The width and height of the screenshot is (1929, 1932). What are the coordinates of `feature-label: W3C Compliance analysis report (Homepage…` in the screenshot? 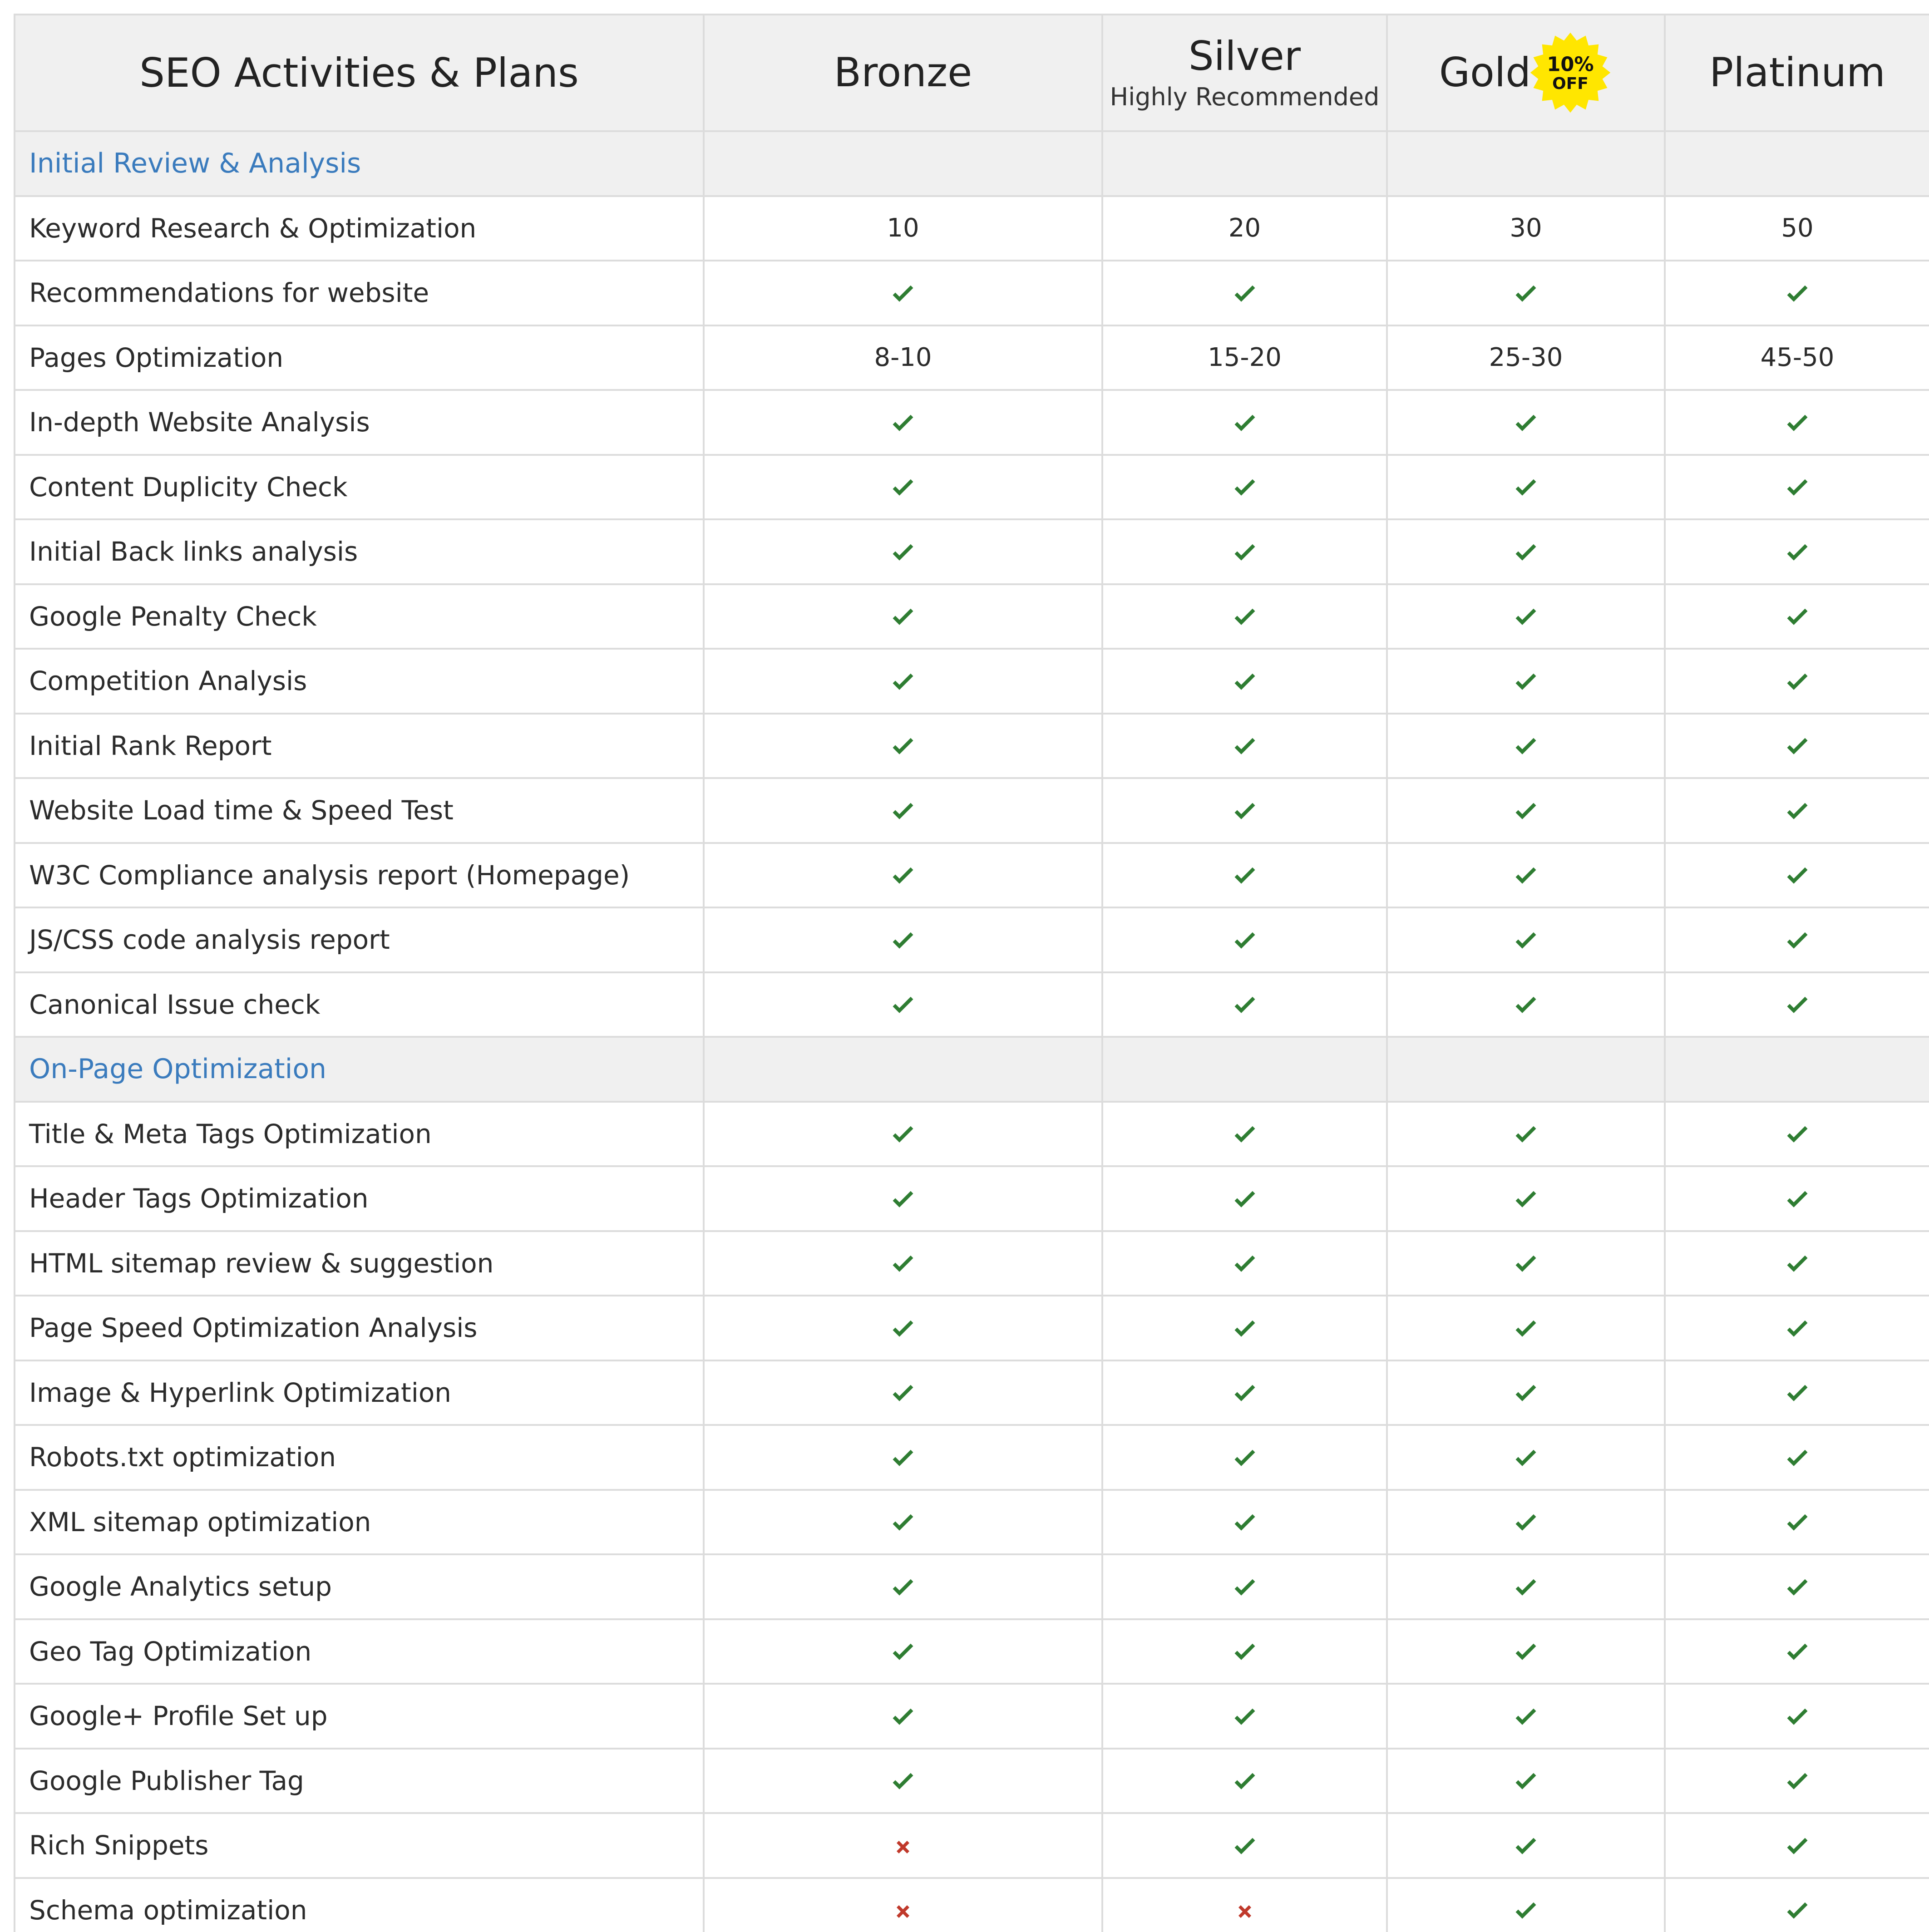 It's located at (359, 875).